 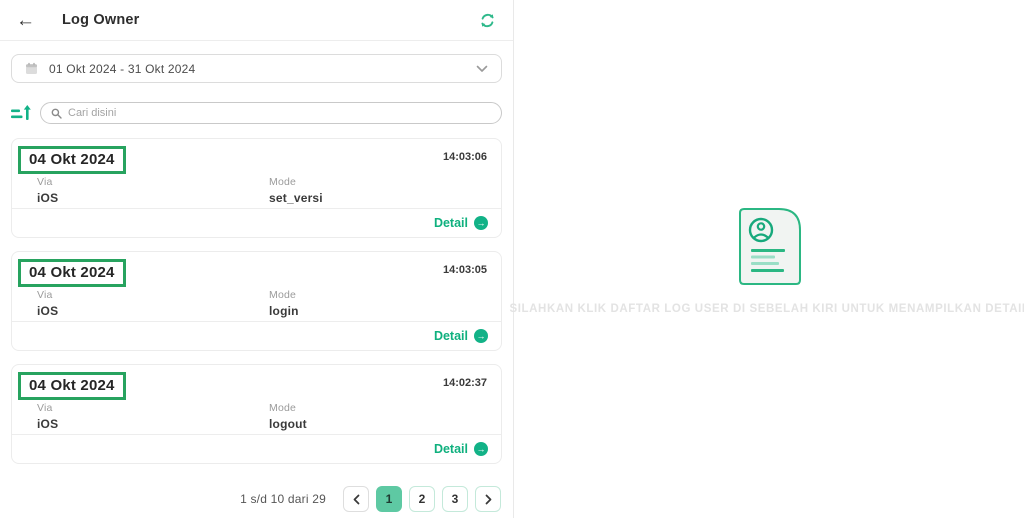 What do you see at coordinates (464, 383) in the screenshot?
I see `log-time: 14:02:37` at bounding box center [464, 383].